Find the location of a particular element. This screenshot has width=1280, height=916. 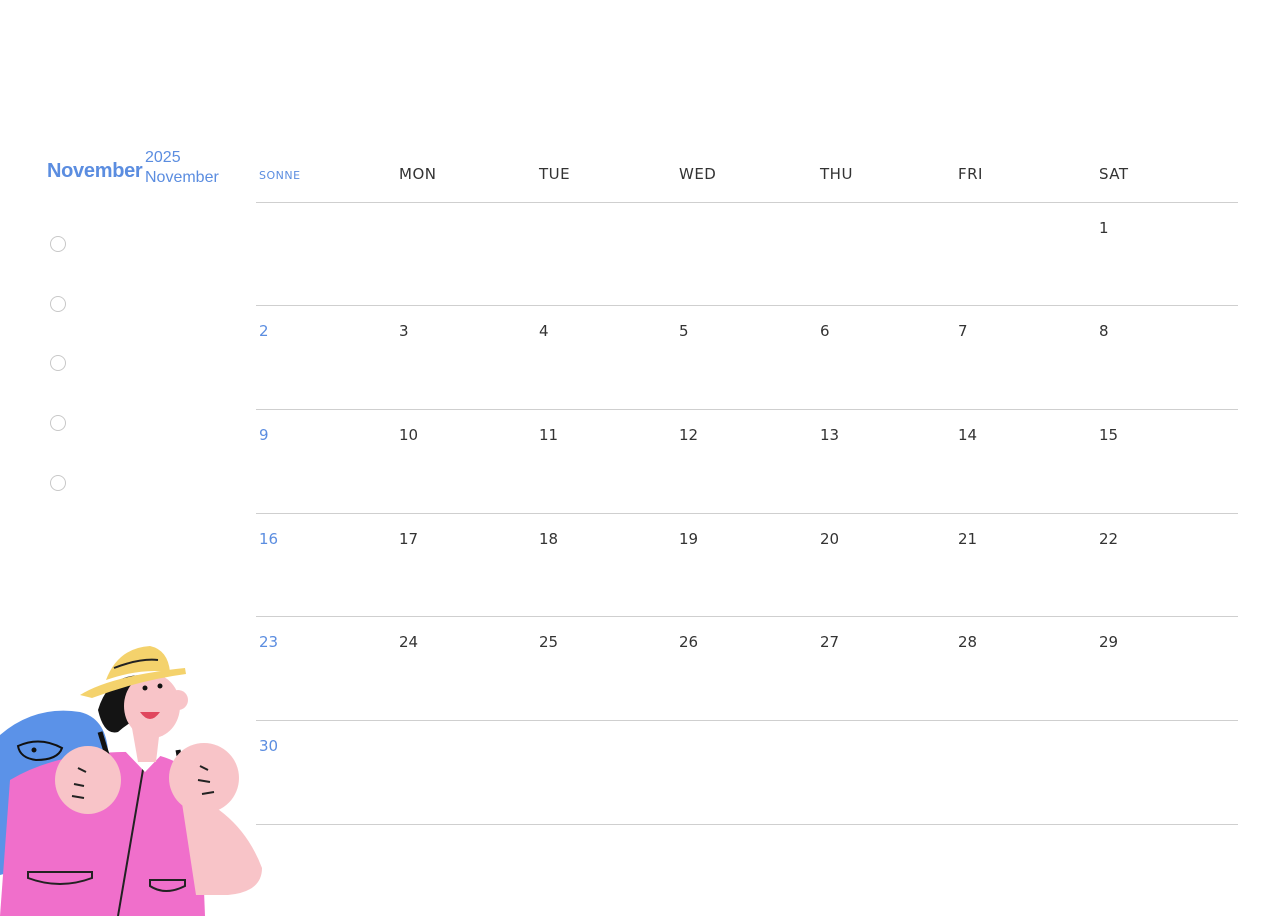

day-cell: 15 is located at coordinates (1108, 435).